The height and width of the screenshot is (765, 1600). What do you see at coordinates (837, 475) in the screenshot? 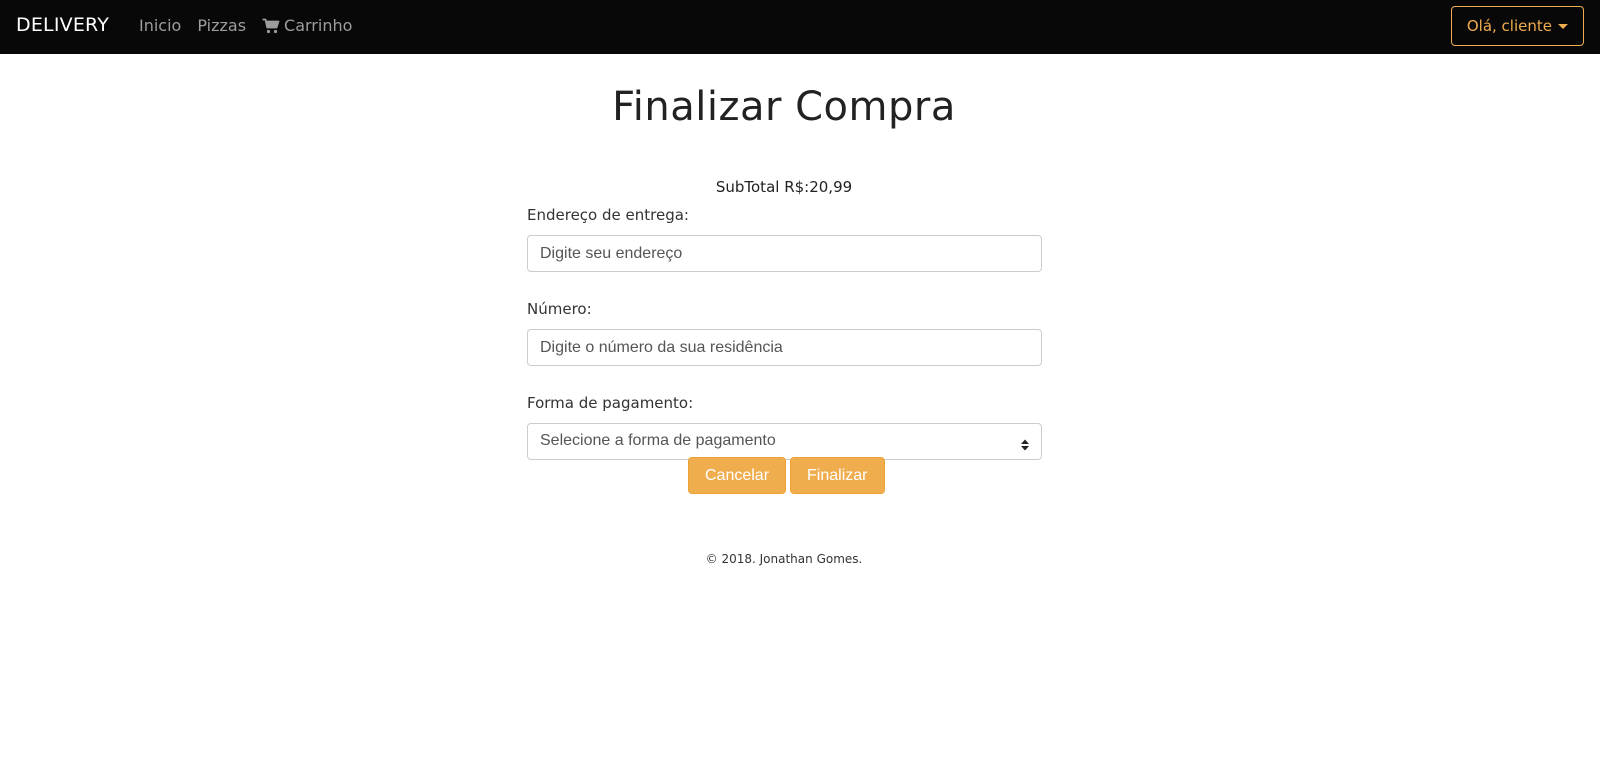
I see `finalize-button: Finalizar` at bounding box center [837, 475].